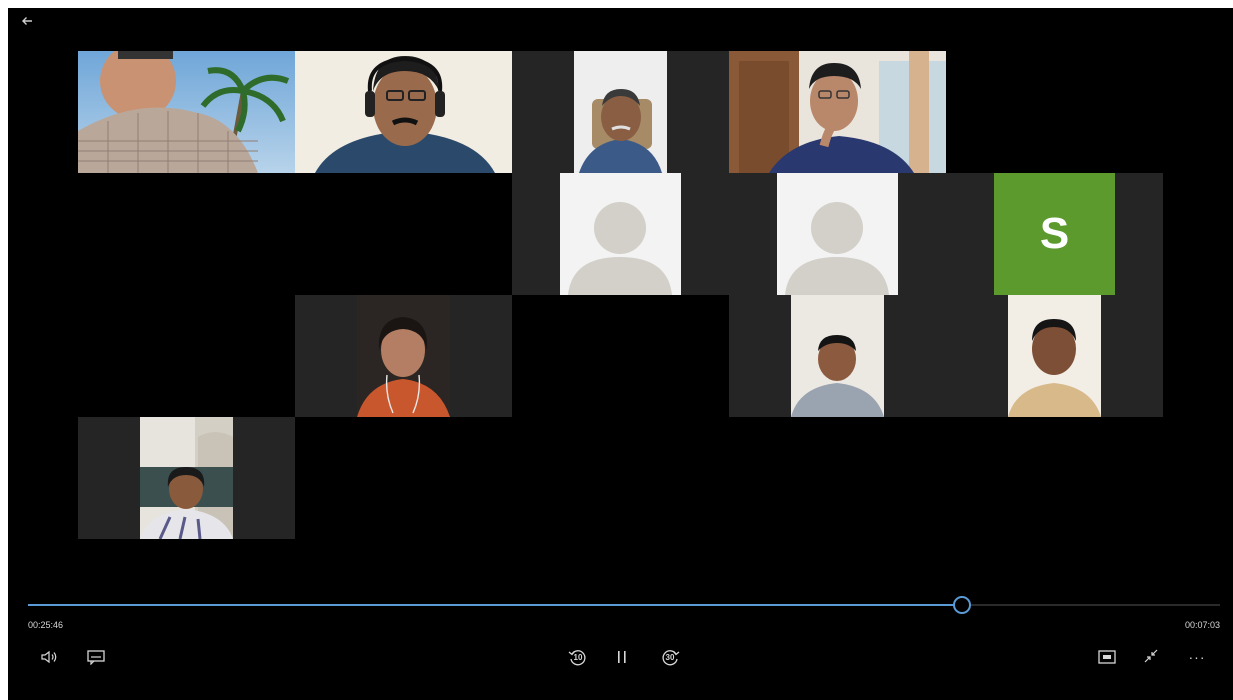 The image size is (1233, 700). I want to click on forward-30-icon: 30, so click(670, 657).